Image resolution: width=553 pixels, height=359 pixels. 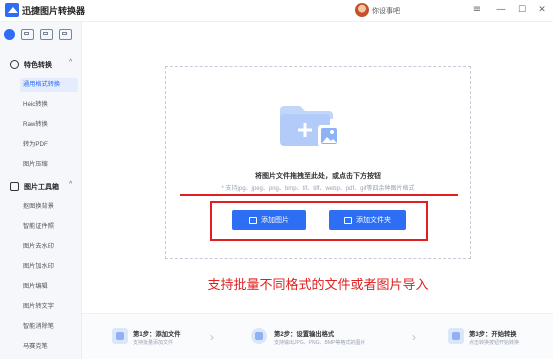 What do you see at coordinates (275, 220) in the screenshot?
I see `add-image-label: 添加图片` at bounding box center [275, 220].